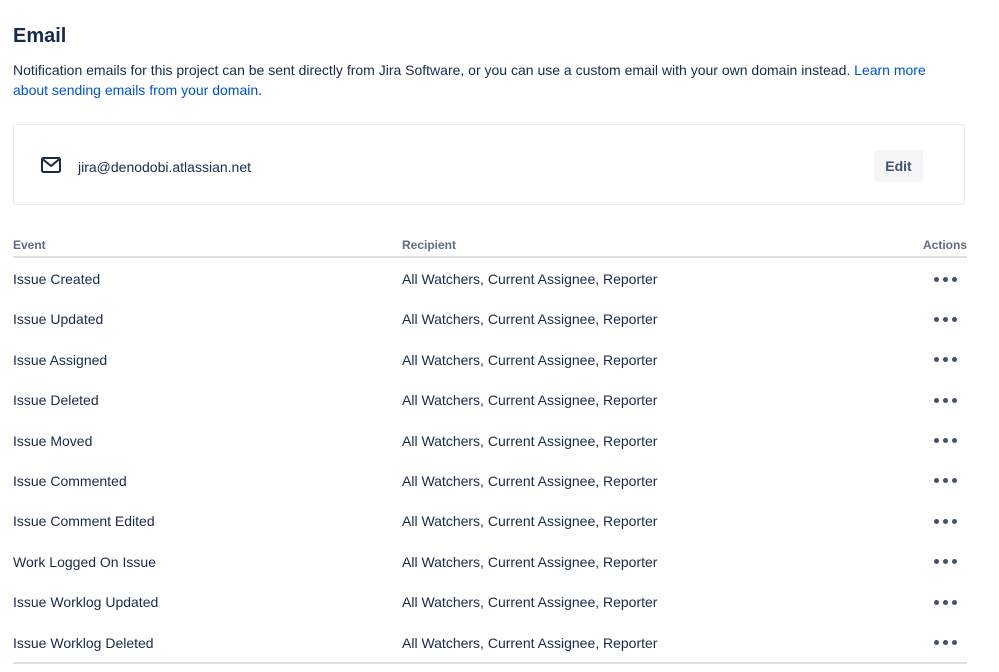  I want to click on event-cell: Issue Comment Edited, so click(84, 521).